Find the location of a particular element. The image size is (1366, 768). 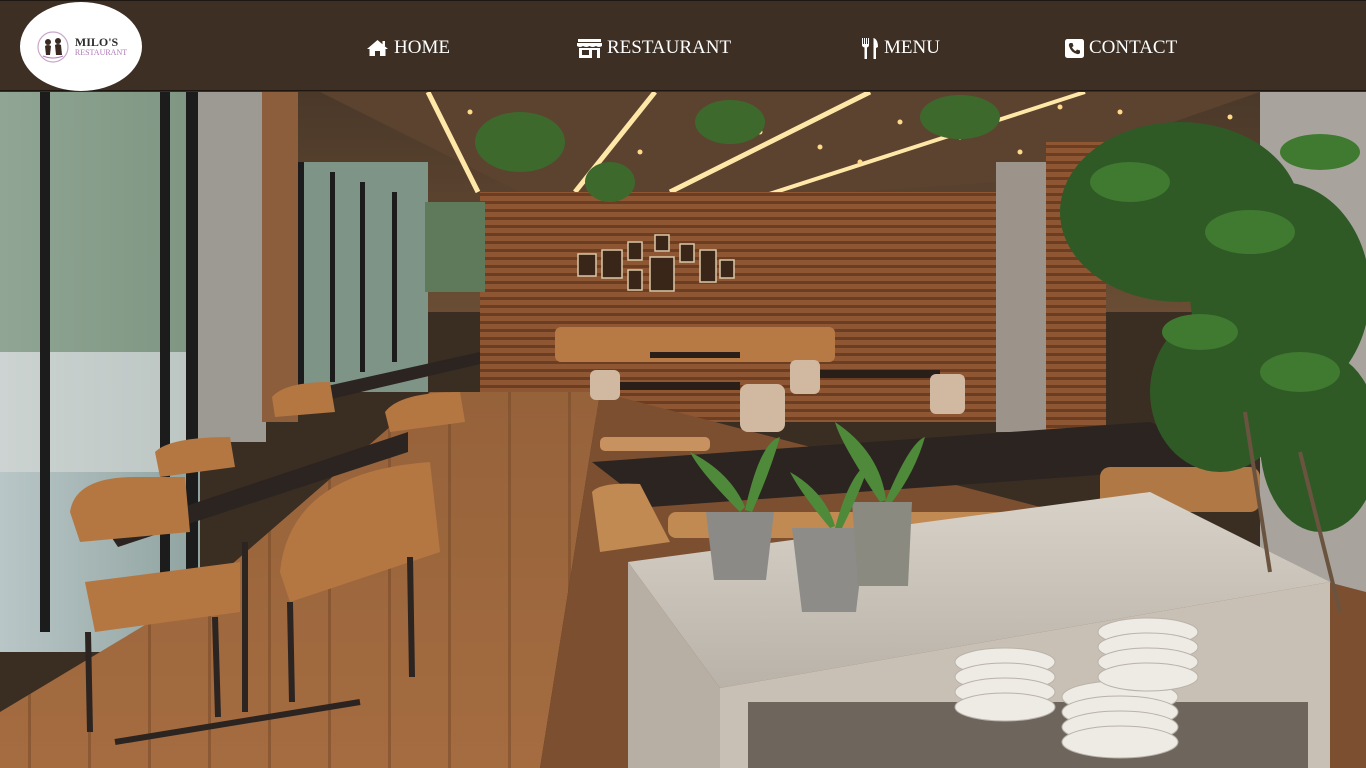

logo: MILO'S RESTAURANT is located at coordinates (81, 46).